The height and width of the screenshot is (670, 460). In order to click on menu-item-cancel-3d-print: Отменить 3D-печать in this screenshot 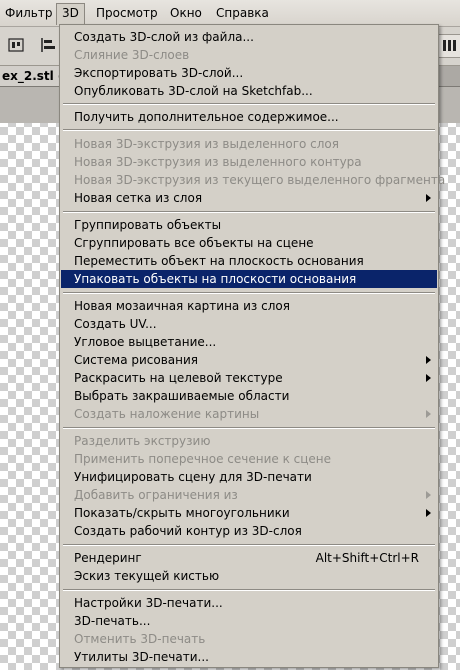, I will do `click(140, 639)`.